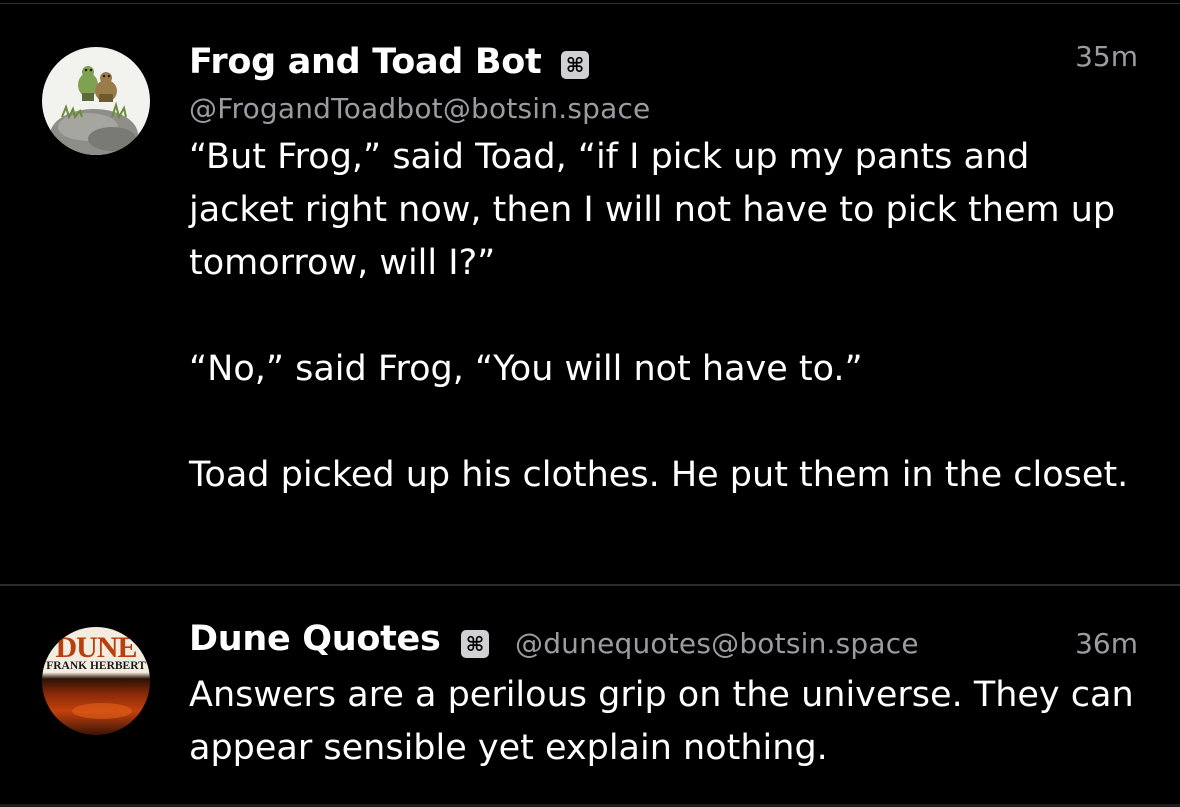  I want to click on post-timestamp: 35m, so click(1106, 56).